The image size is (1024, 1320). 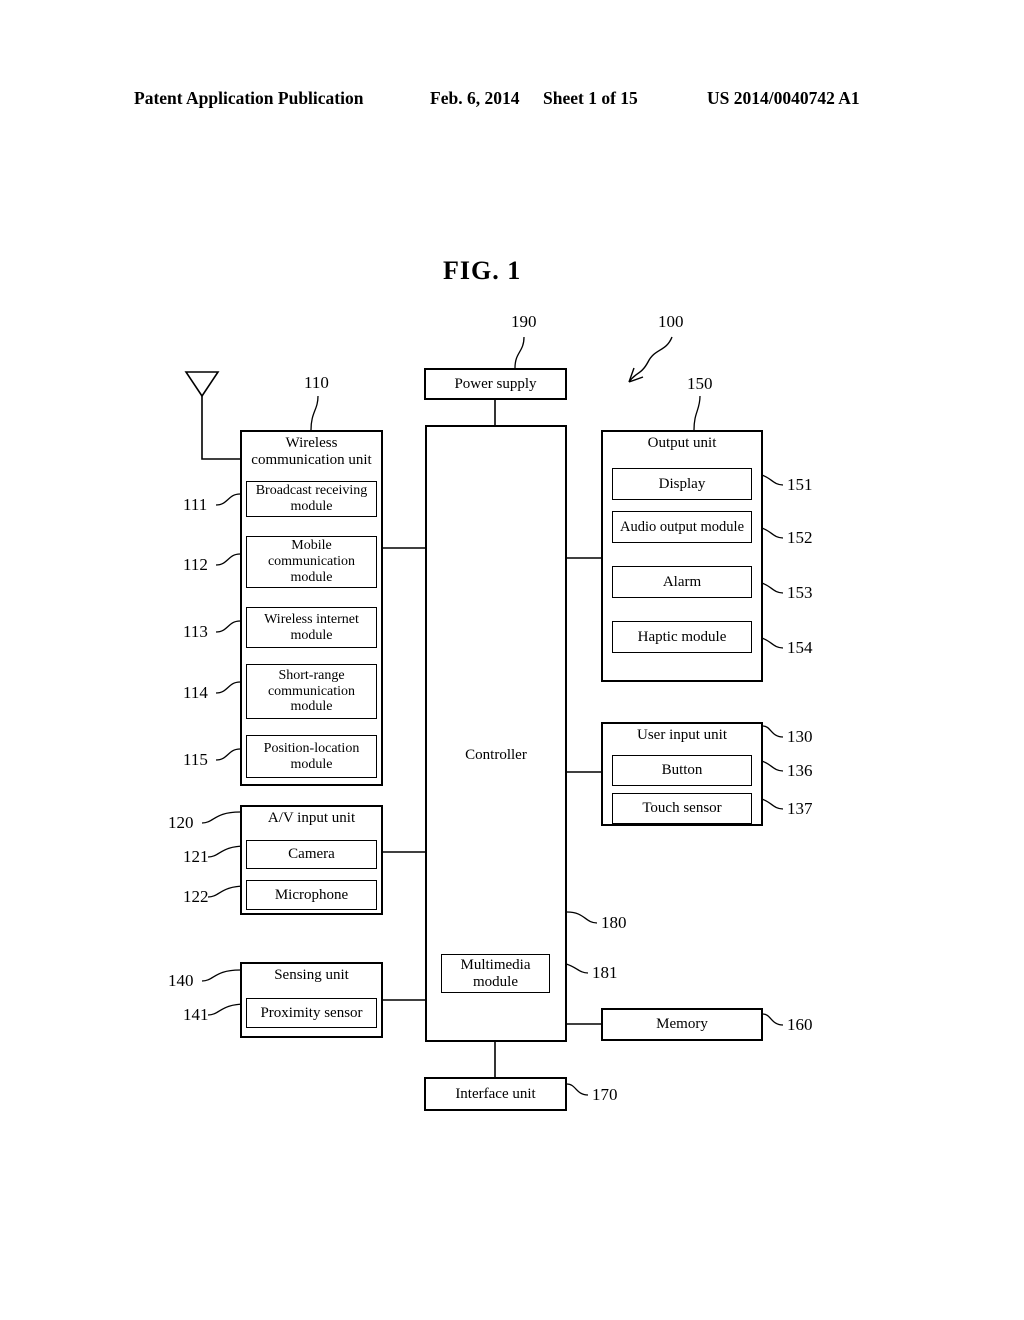 I want to click on memory-label: Memory, so click(x=682, y=1024).